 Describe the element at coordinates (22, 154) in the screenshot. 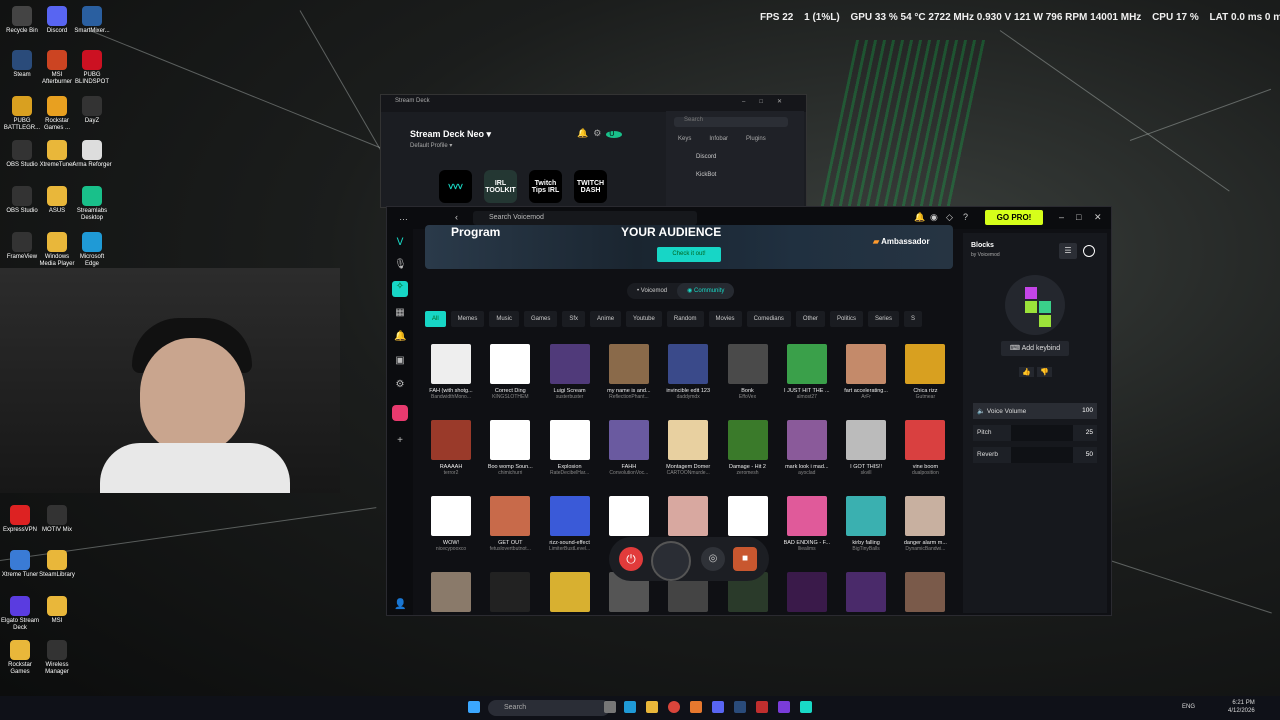

I see `desktop-icon: OBS Studio` at that location.